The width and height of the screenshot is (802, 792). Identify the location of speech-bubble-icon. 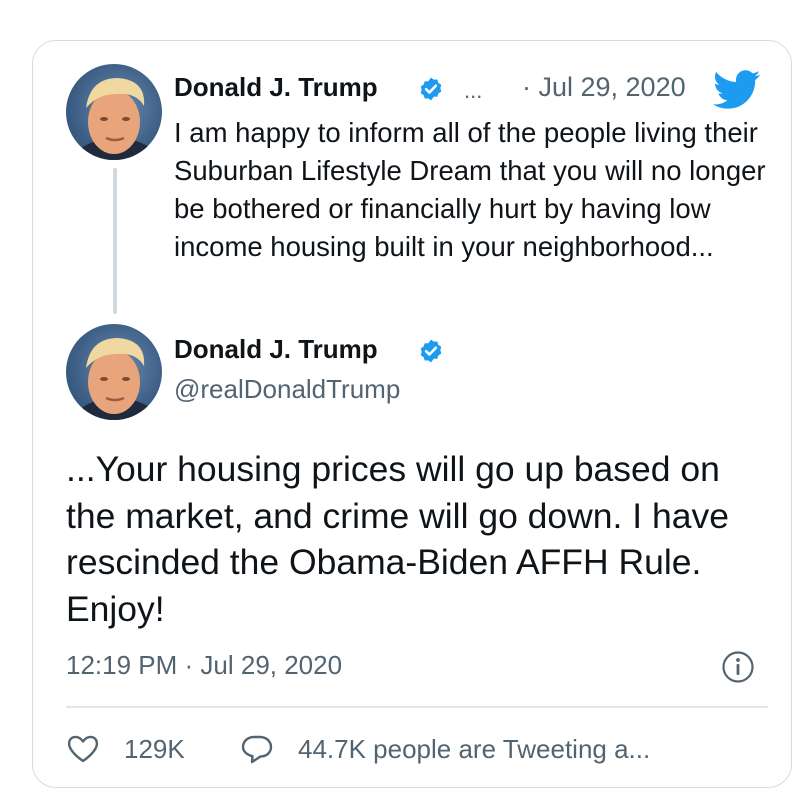
(257, 749).